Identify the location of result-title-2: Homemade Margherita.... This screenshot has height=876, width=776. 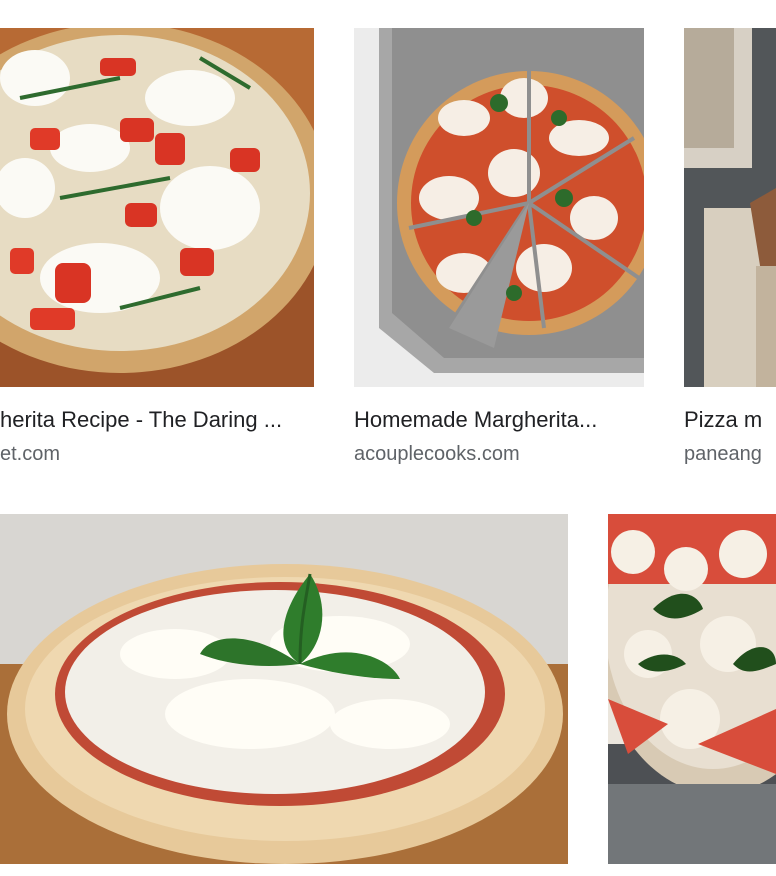
(499, 420).